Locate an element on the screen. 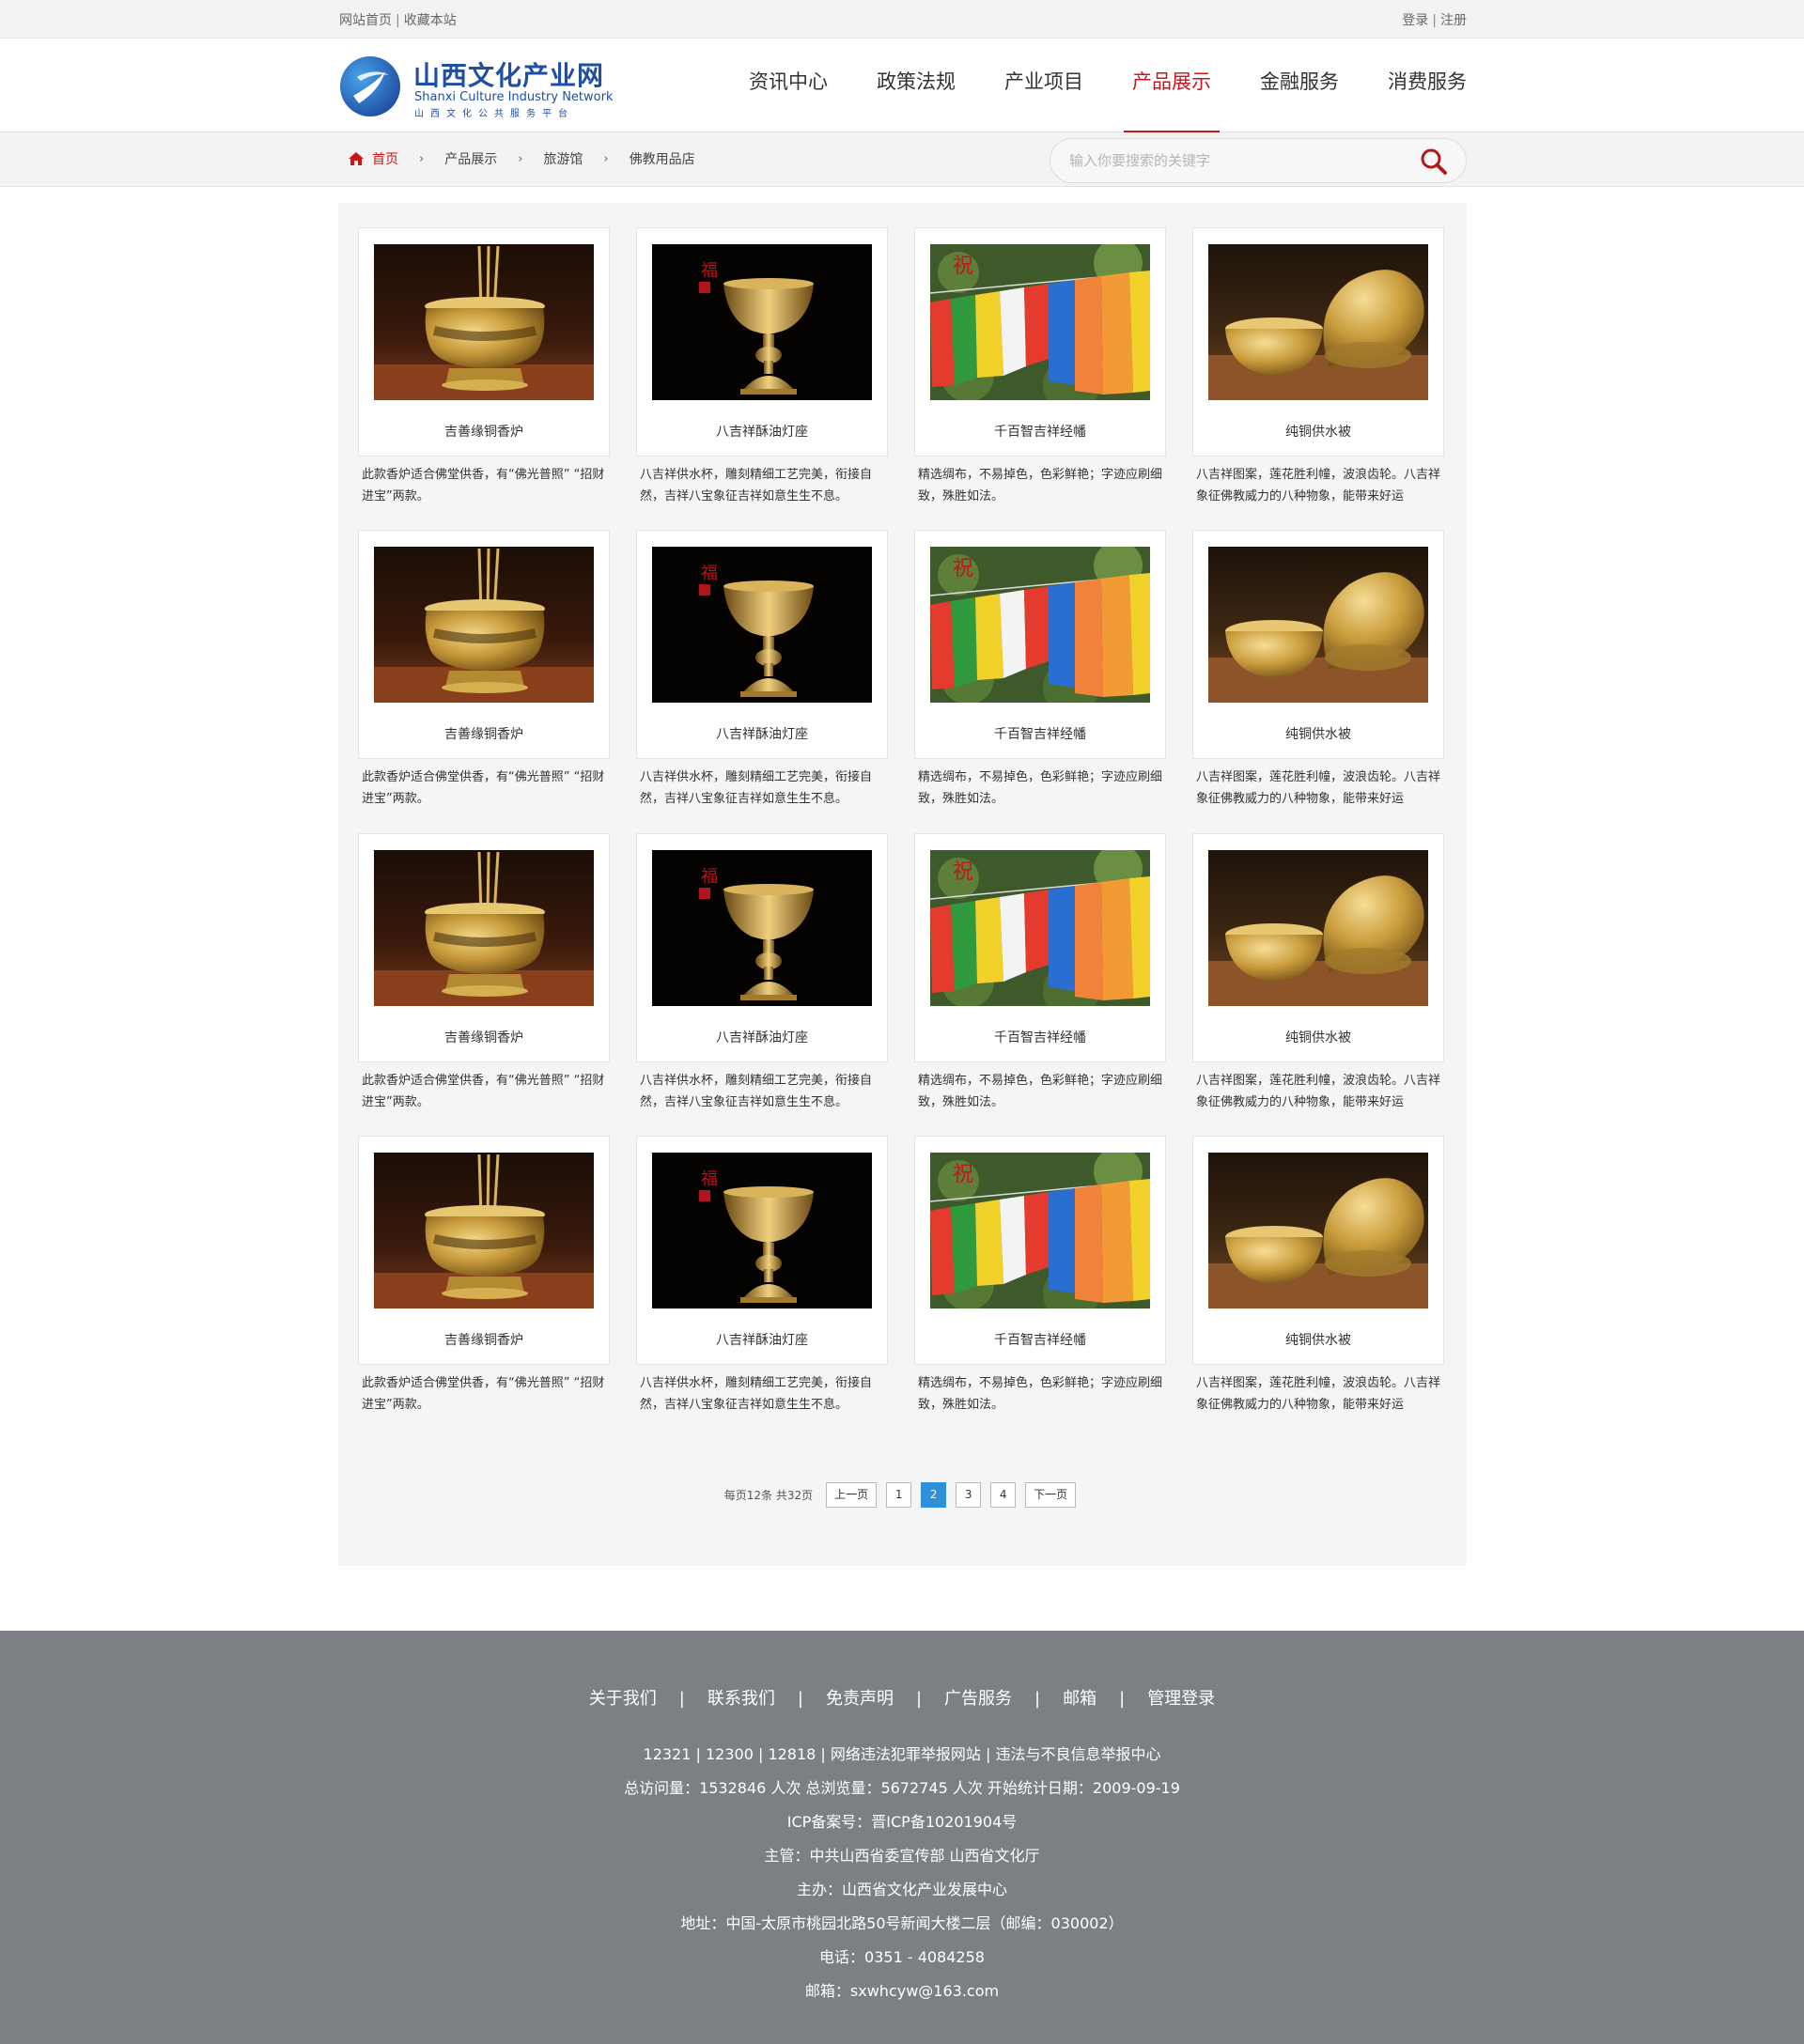 The height and width of the screenshot is (2044, 1804). nav-item-projects: 产业项目 is located at coordinates (1043, 85).